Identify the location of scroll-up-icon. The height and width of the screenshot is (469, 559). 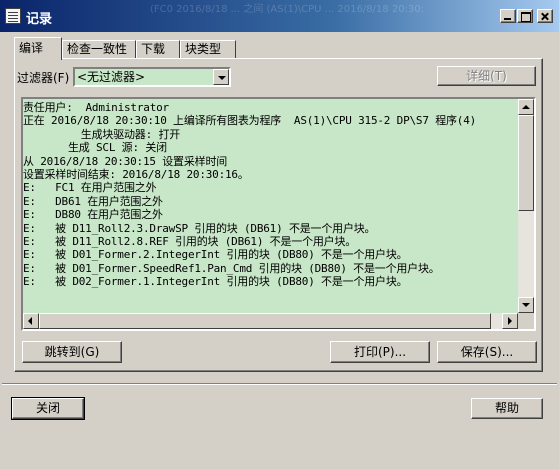
(526, 107).